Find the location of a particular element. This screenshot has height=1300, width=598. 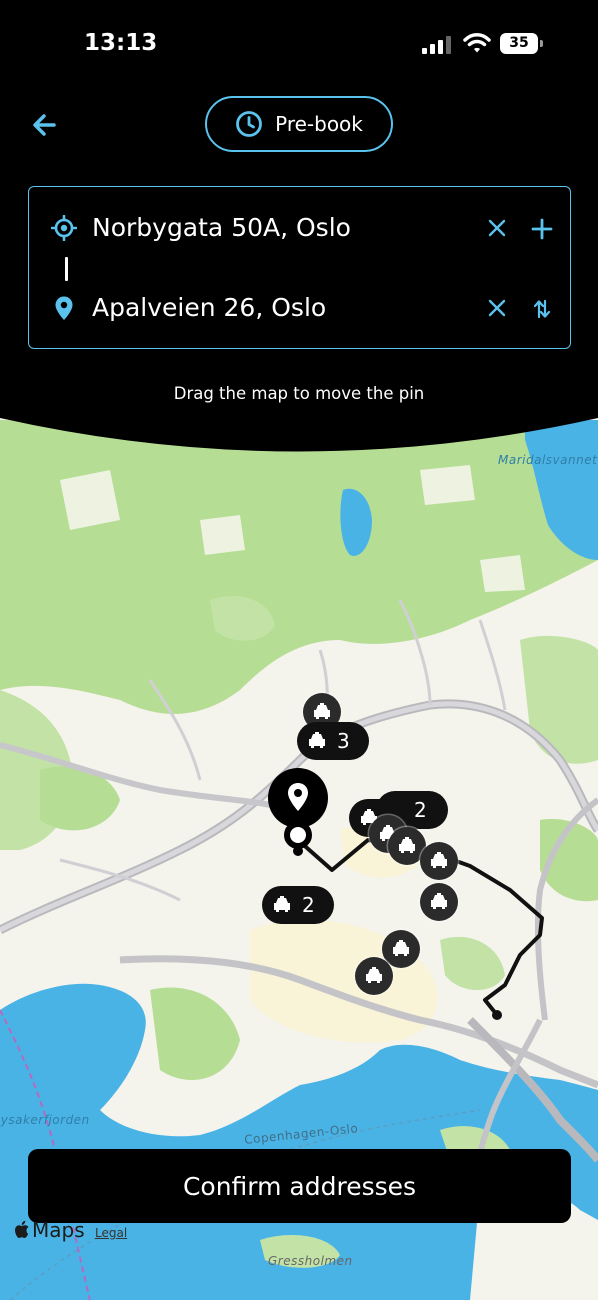

apple-icon is located at coordinates (22, 1229).